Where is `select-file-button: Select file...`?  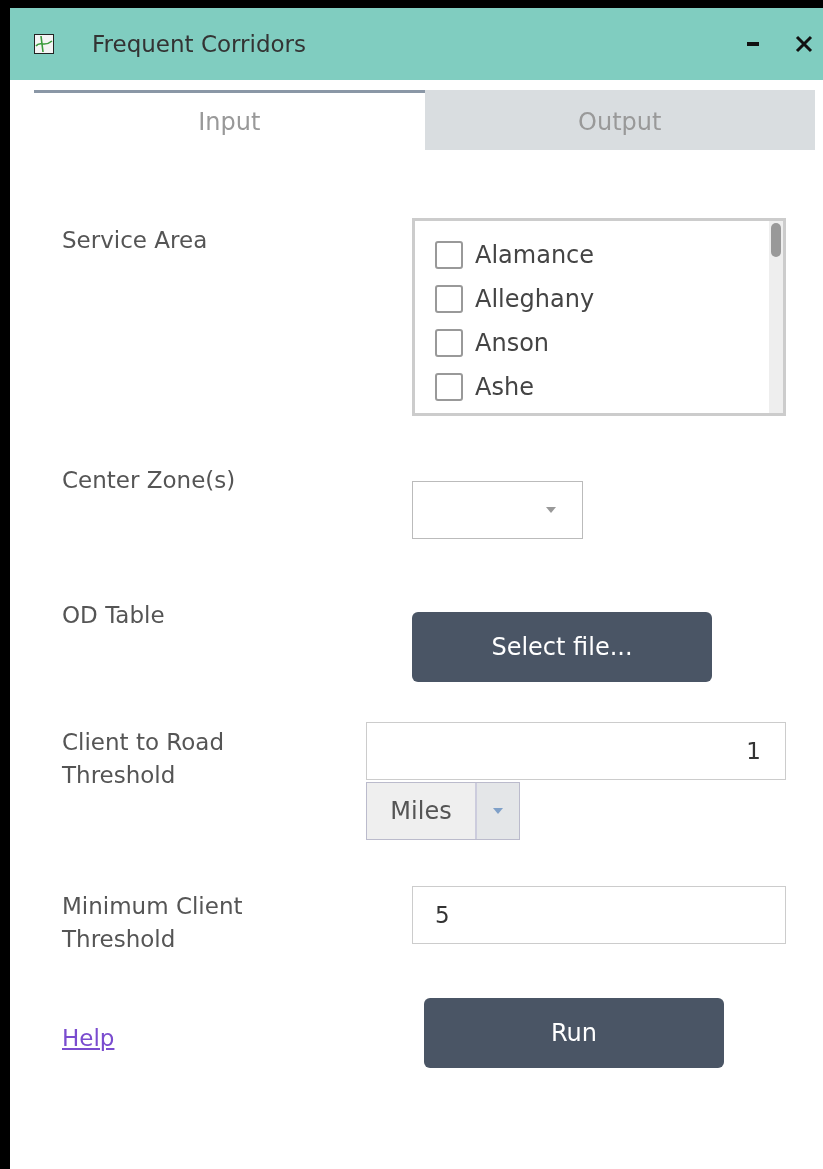
select-file-button: Select file... is located at coordinates (562, 647).